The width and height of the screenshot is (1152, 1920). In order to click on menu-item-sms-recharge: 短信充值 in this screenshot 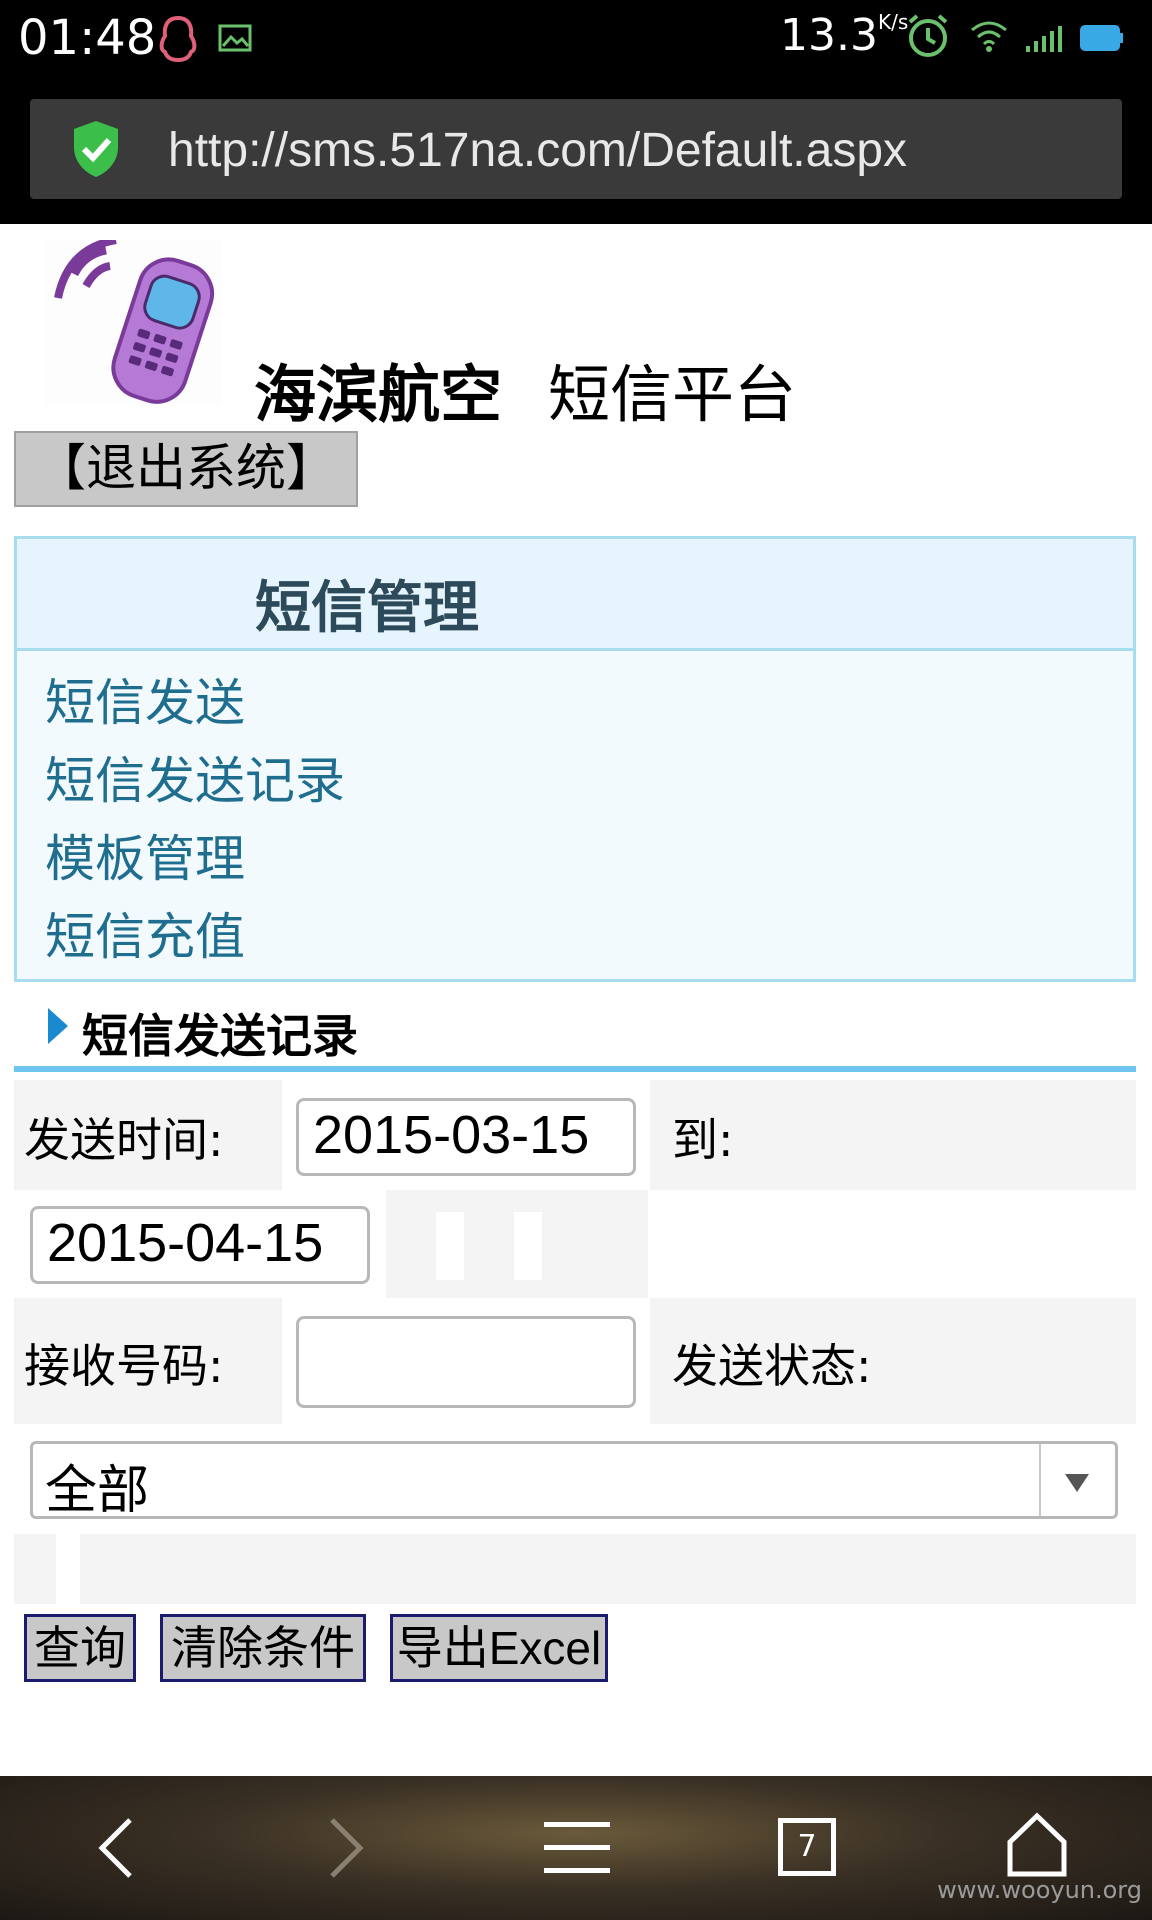, I will do `click(145, 933)`.